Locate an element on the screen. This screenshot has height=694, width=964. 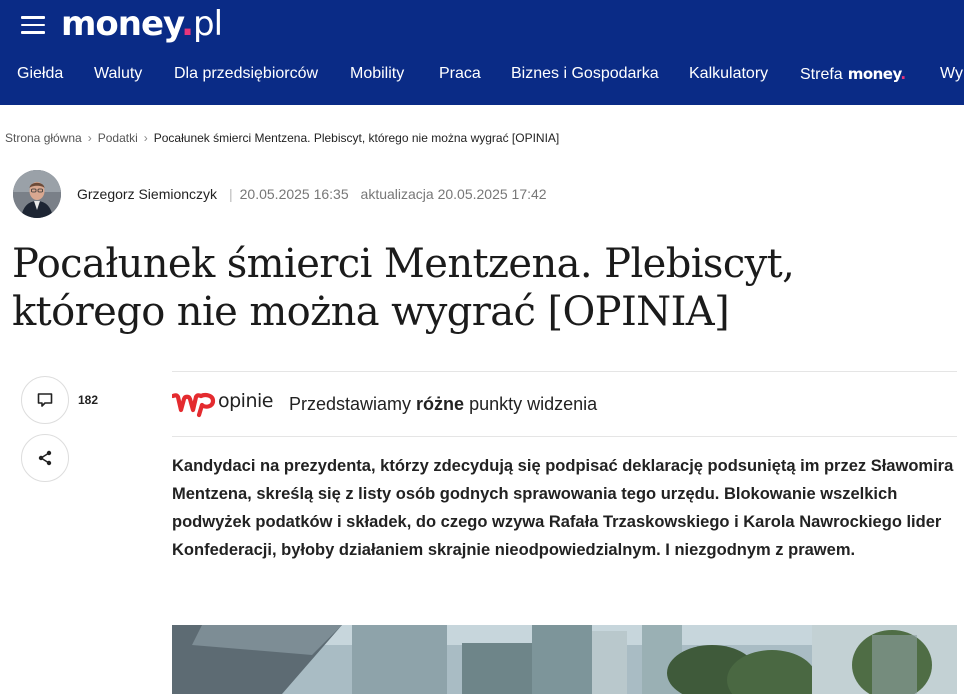
nav-item-dla-przedsiebiorcow: Dla przedsiębiorców is located at coordinates (246, 74).